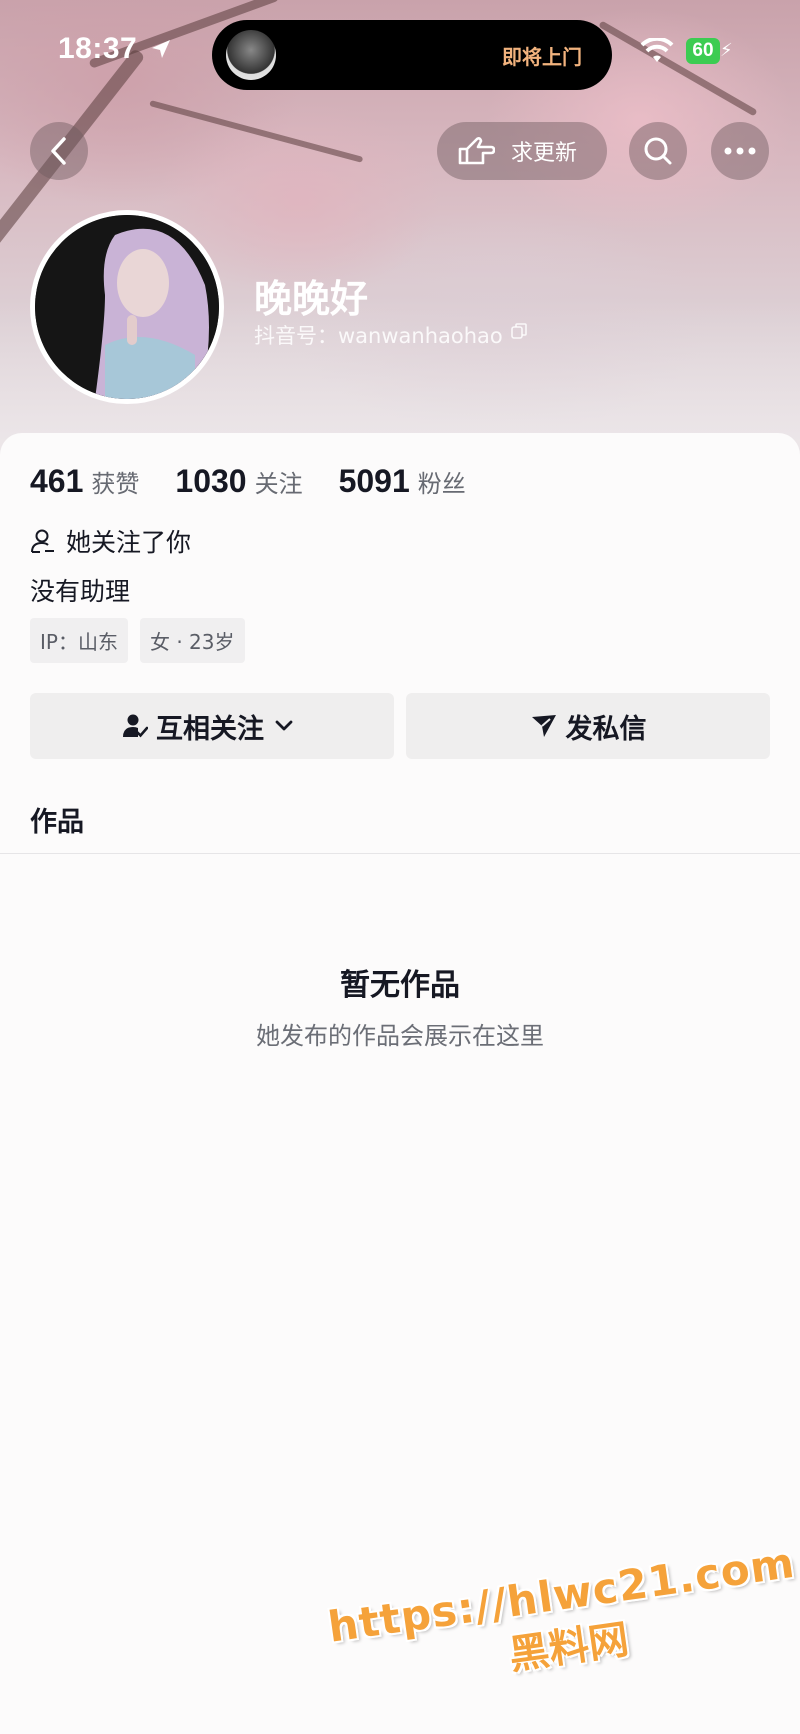  Describe the element at coordinates (79, 640) in the screenshot. I see `ip-tag: IP：山东` at that location.